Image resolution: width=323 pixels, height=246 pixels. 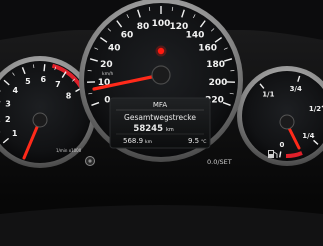 What do you see at coordinates (282, 145) in the screenshot?
I see `fuel-gauge-label: 0` at bounding box center [282, 145].